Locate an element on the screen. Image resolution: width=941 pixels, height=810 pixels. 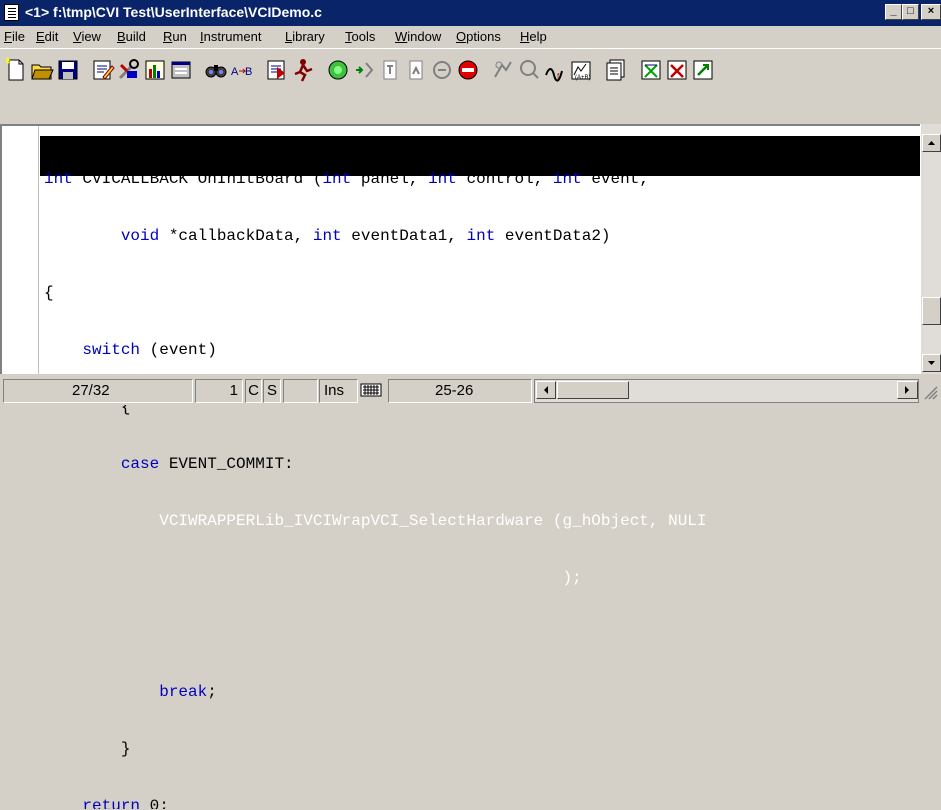
blank-pane is located at coordinates (300, 391).